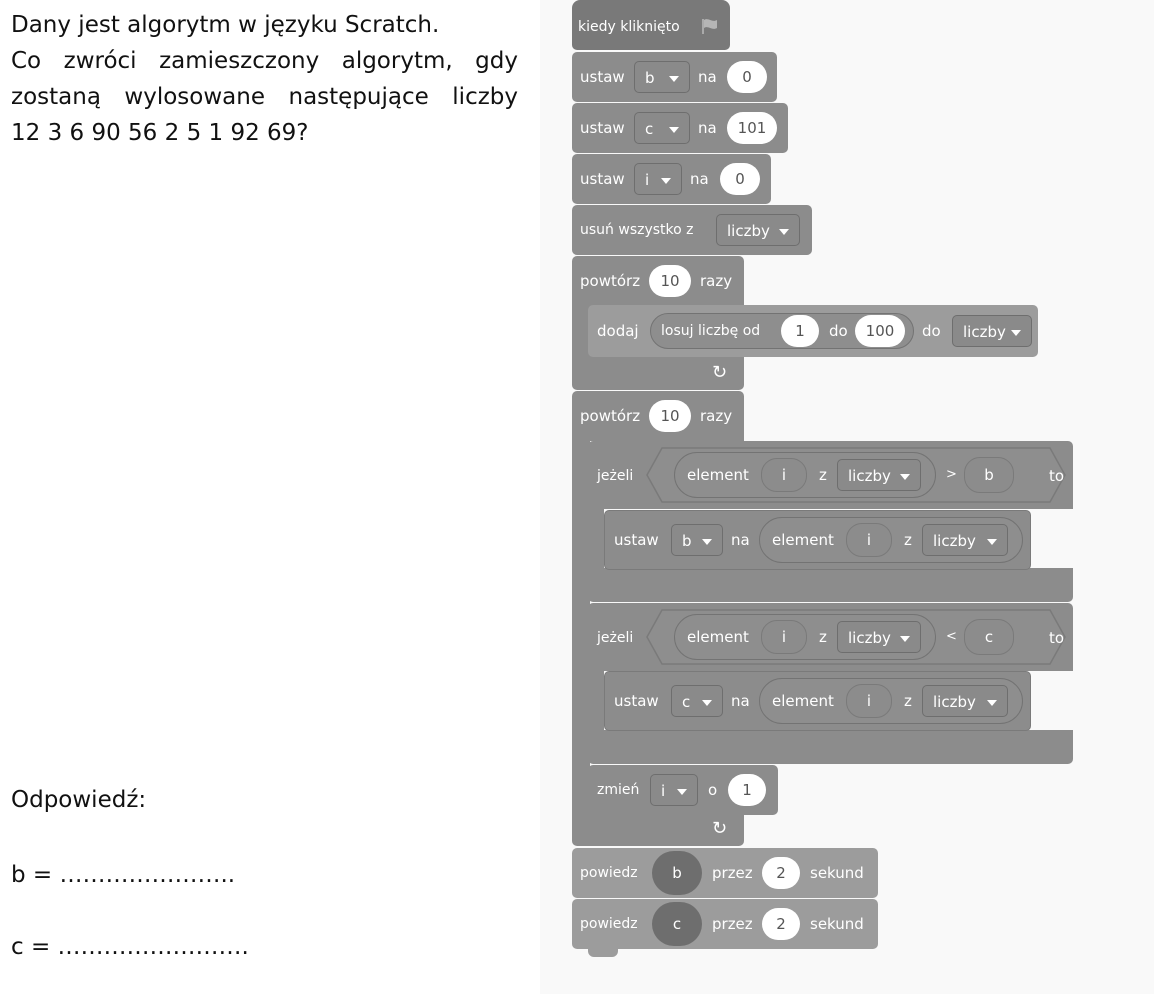 This screenshot has height=994, width=1161. I want to click on operator-label: <, so click(951, 636).